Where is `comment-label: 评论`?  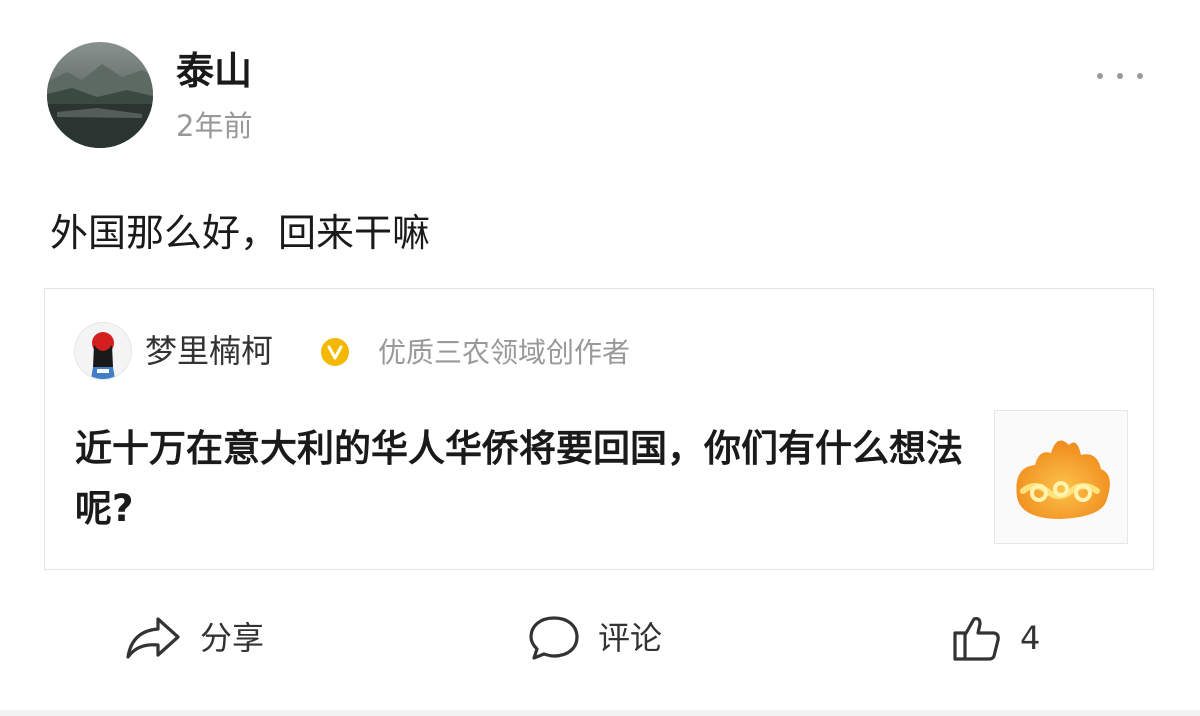
comment-label: 评论 is located at coordinates (630, 638).